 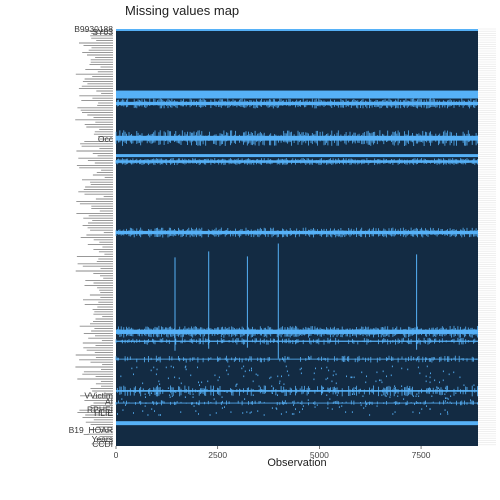 What do you see at coordinates (103, 413) in the screenshot?
I see `variable-label: HLIE` at bounding box center [103, 413].